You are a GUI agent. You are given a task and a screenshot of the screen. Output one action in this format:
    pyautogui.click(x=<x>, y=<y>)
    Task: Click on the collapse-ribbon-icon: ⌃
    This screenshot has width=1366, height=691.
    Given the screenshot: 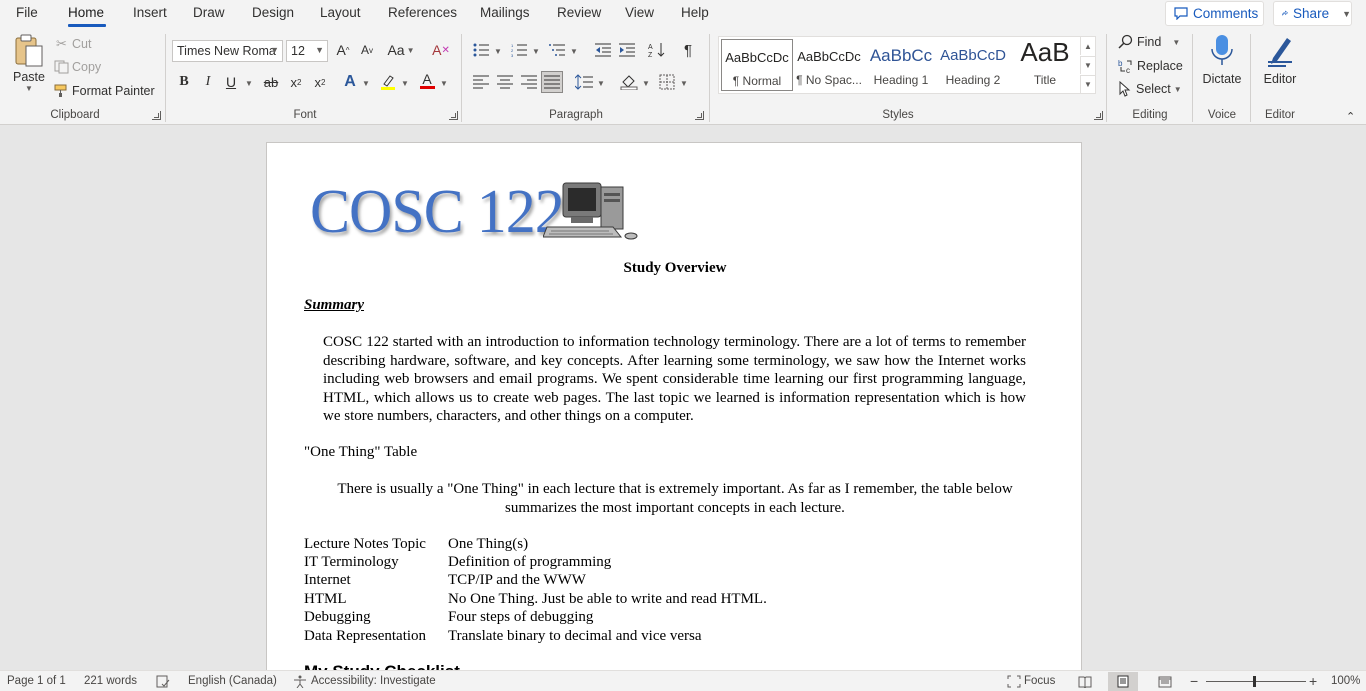 What is the action you would take?
    pyautogui.click(x=1350, y=116)
    